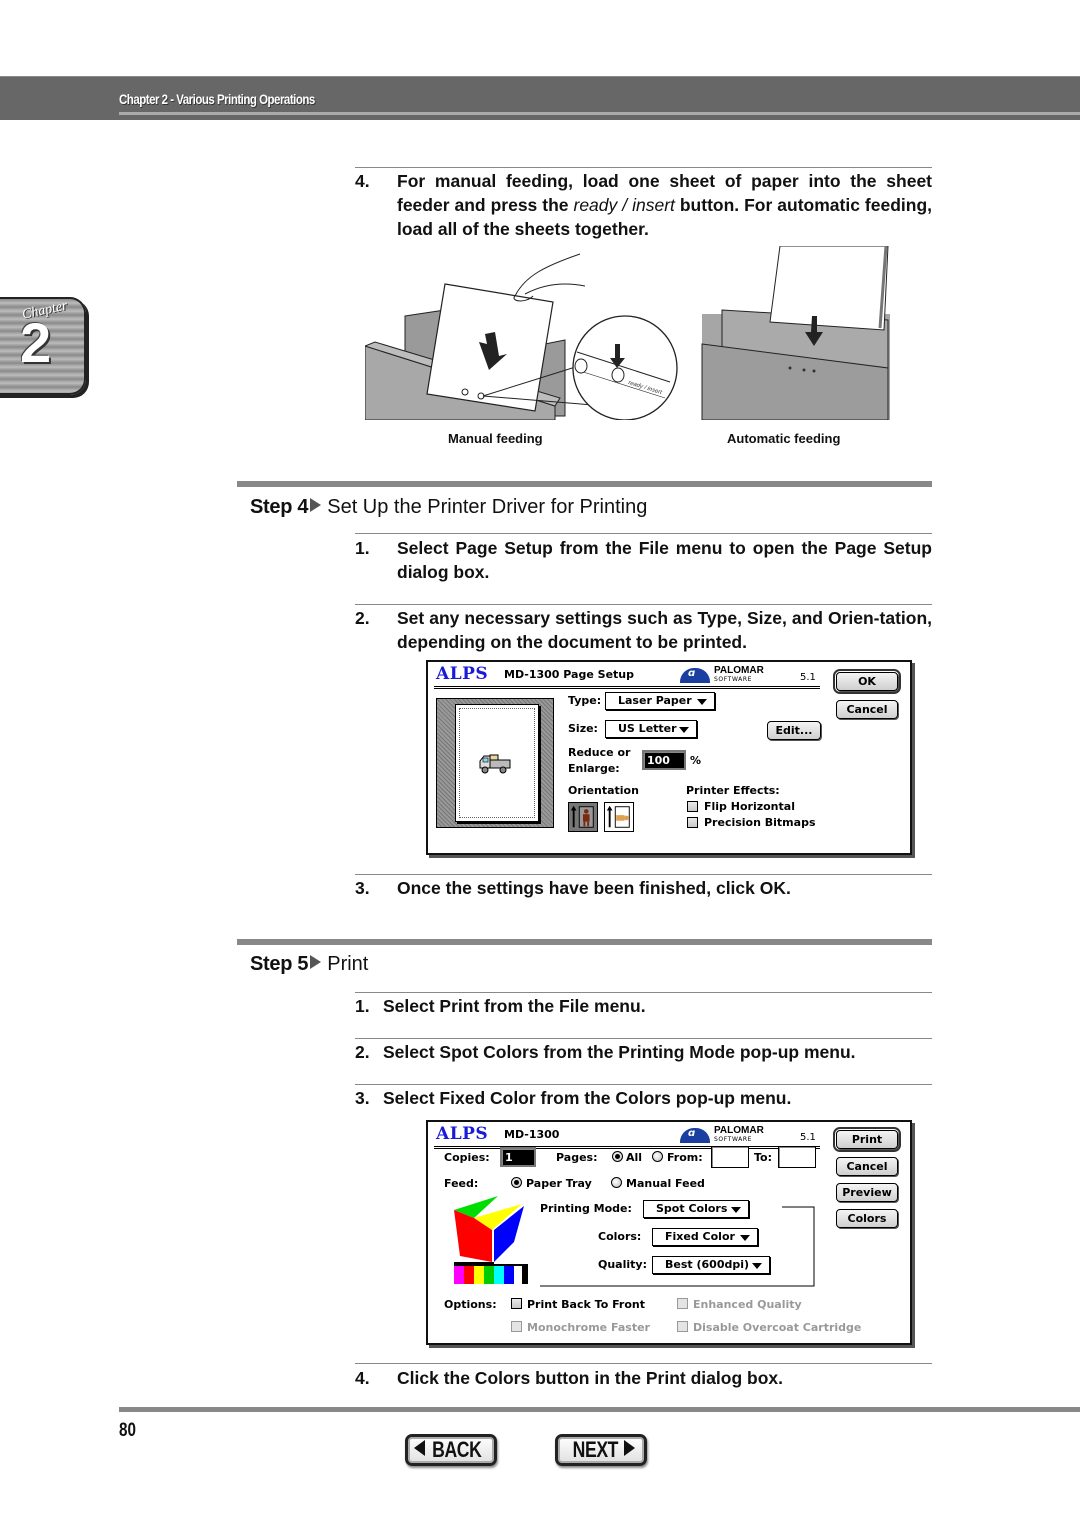 The image size is (1080, 1526). Describe the element at coordinates (739, 670) in the screenshot. I see `vendor-name: PALOMAR` at that location.